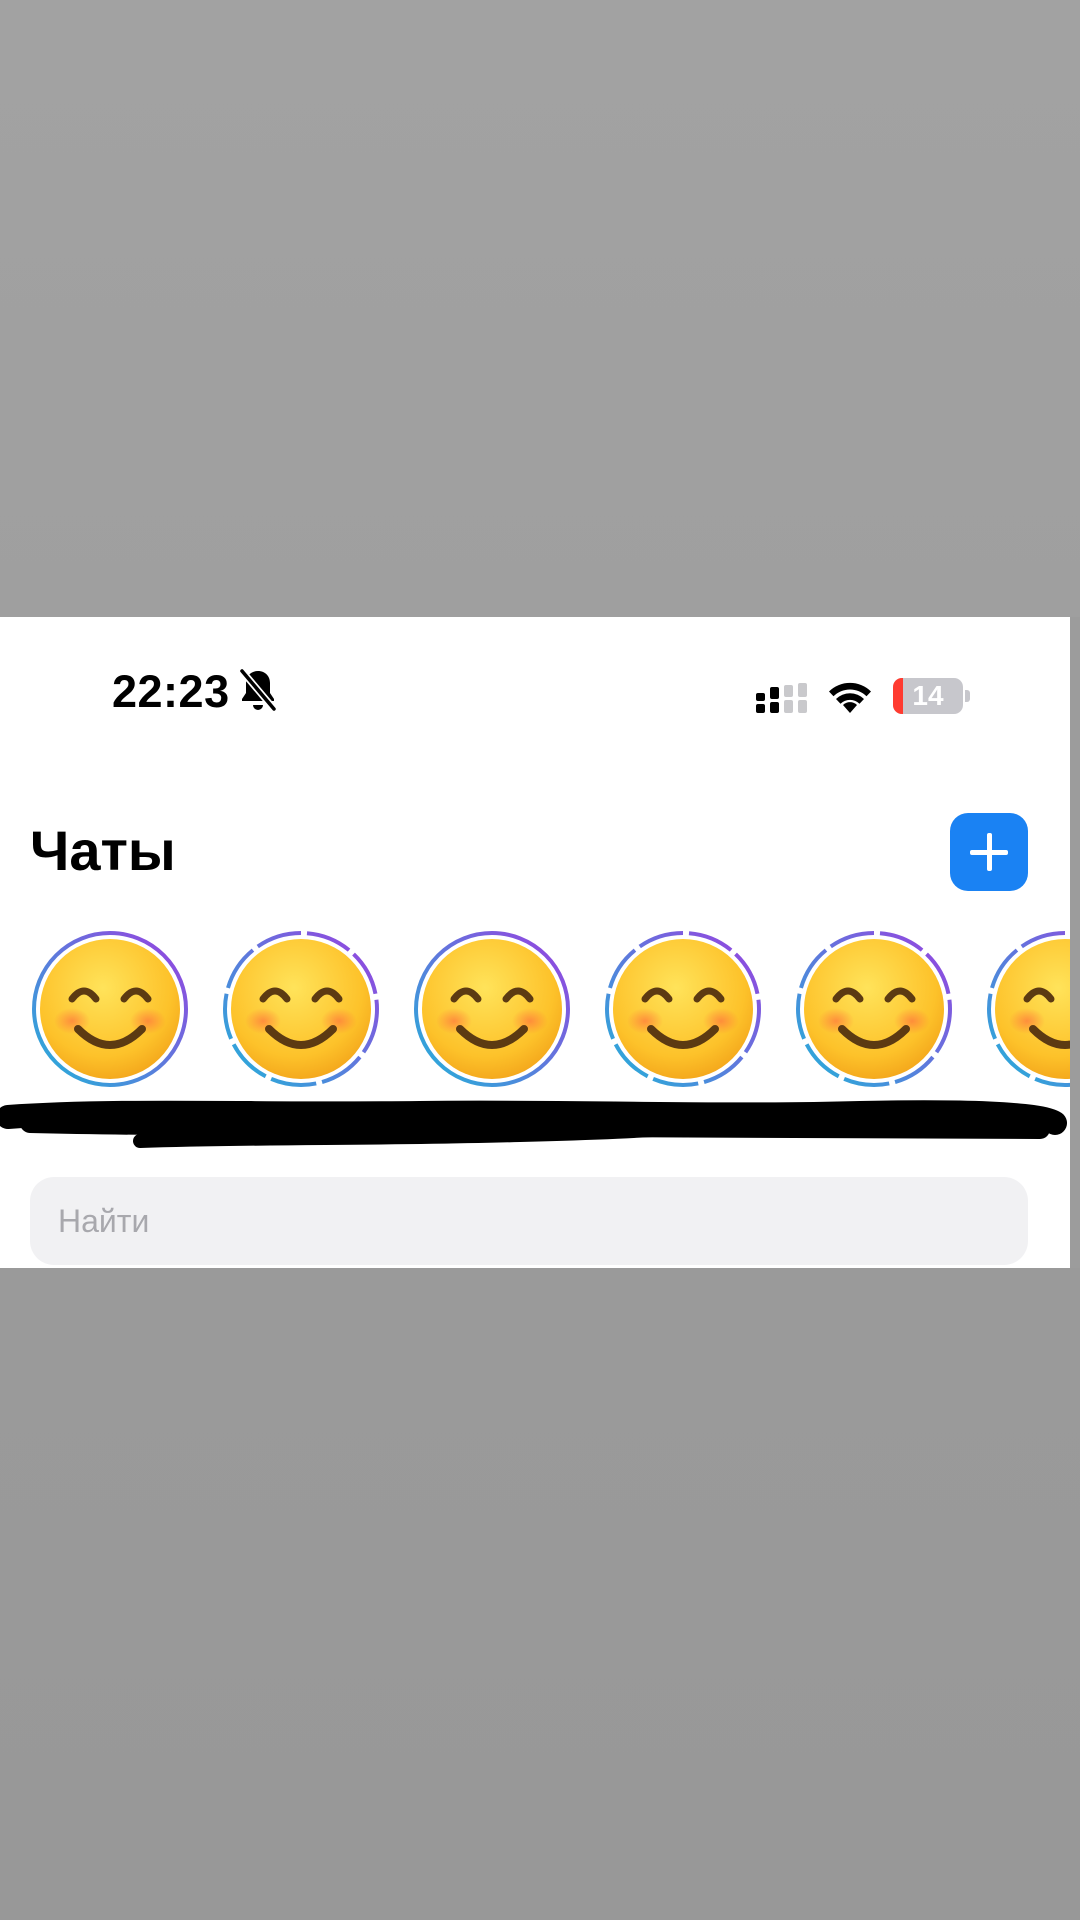 The image size is (1080, 1920). I want to click on battery-tip, so click(967, 696).